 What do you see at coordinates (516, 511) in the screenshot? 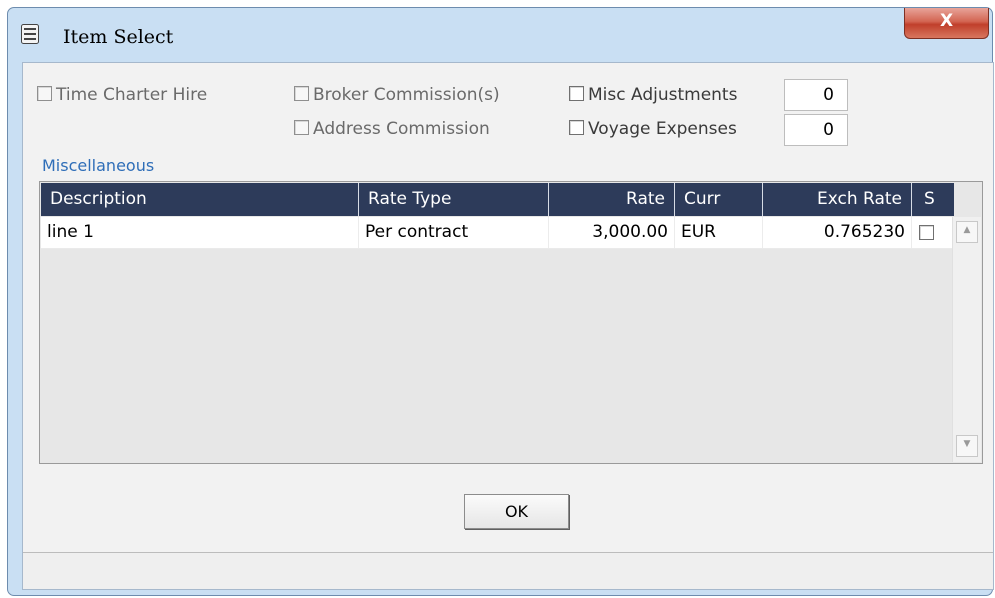
I see `ok-button: OK` at bounding box center [516, 511].